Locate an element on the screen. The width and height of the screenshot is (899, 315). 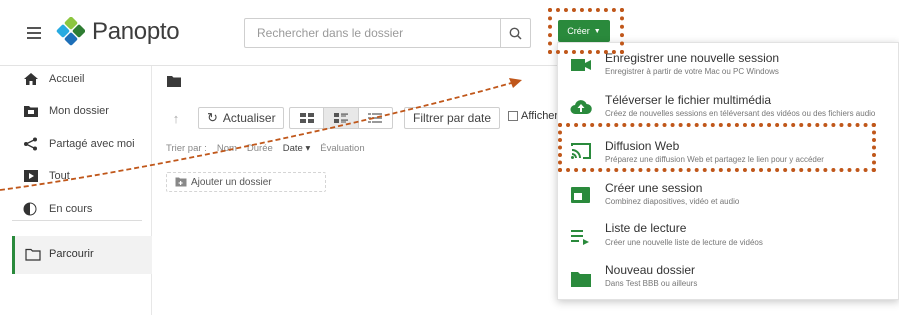
up-arrow-button: ↑ is located at coordinates (176, 118).